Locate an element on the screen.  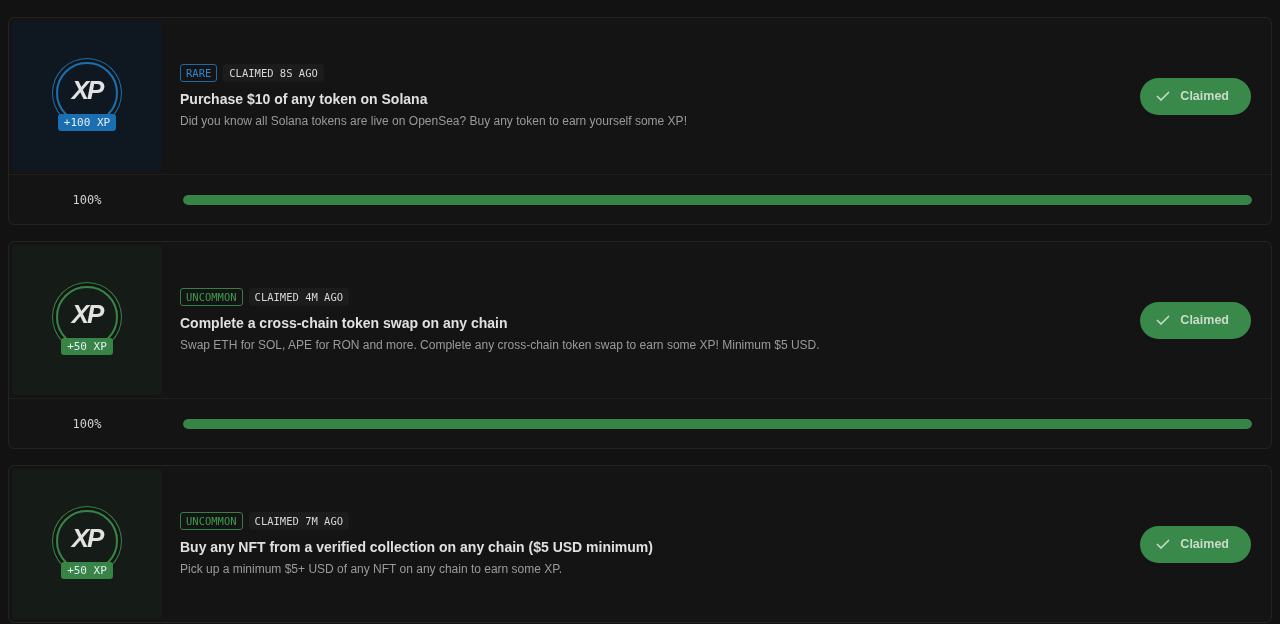
quest-title: Purchase $10 of any token on Solana is located at coordinates (304, 99).